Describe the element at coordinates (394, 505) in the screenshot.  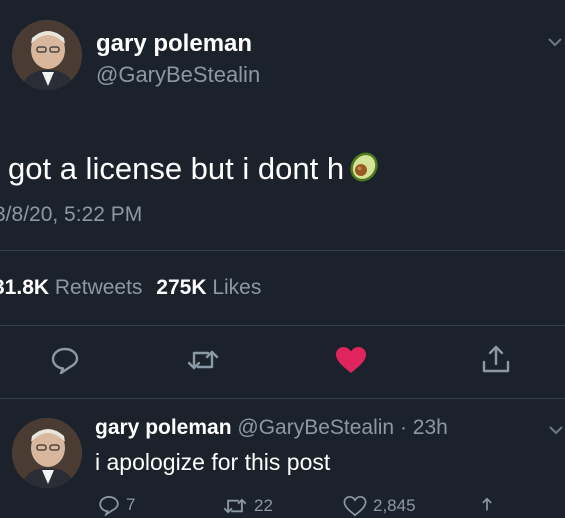
I see `reply-like-count: 2,845` at that location.